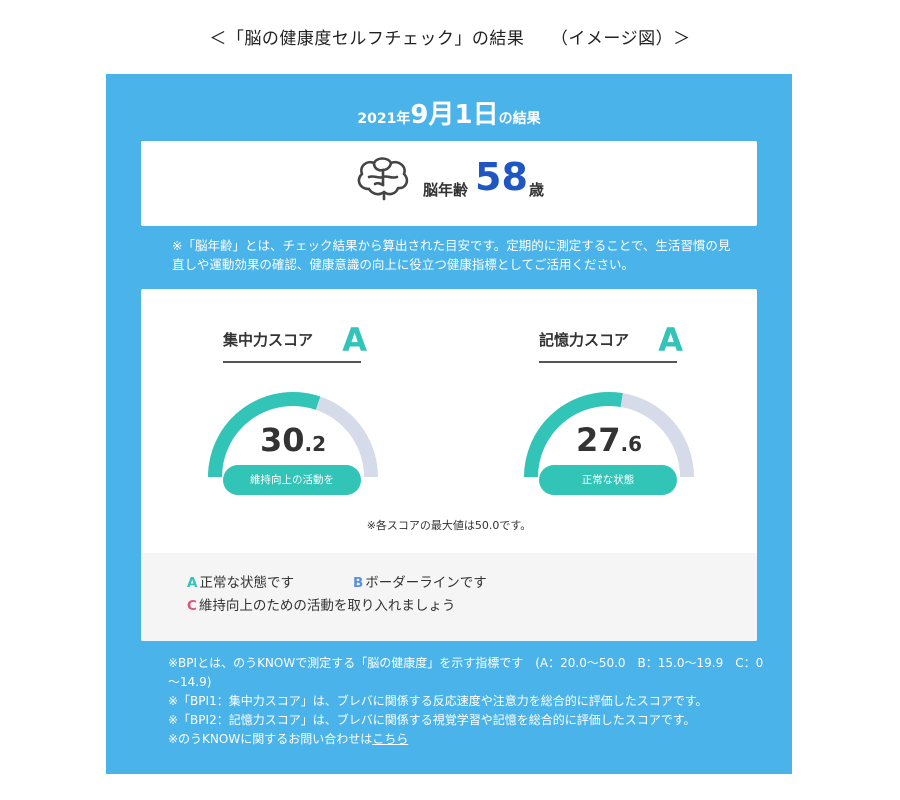 The height and width of the screenshot is (800, 900). Describe the element at coordinates (501, 177) in the screenshot. I see `brain-age-value: 58` at that location.